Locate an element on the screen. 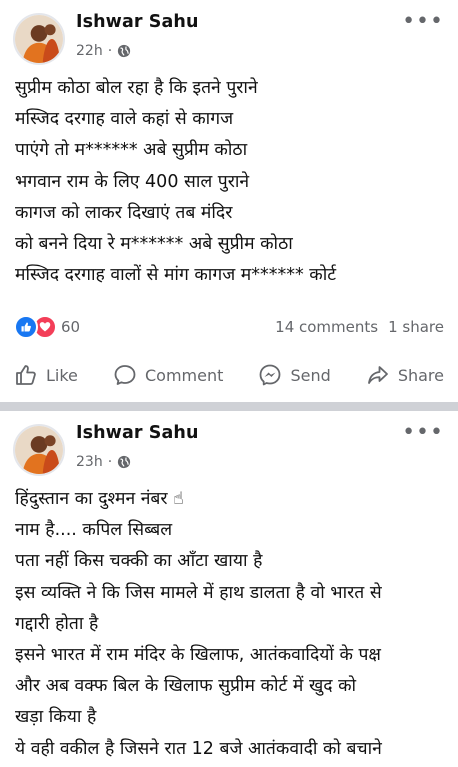 The image size is (458, 767). post-time: 22h is located at coordinates (89, 51).